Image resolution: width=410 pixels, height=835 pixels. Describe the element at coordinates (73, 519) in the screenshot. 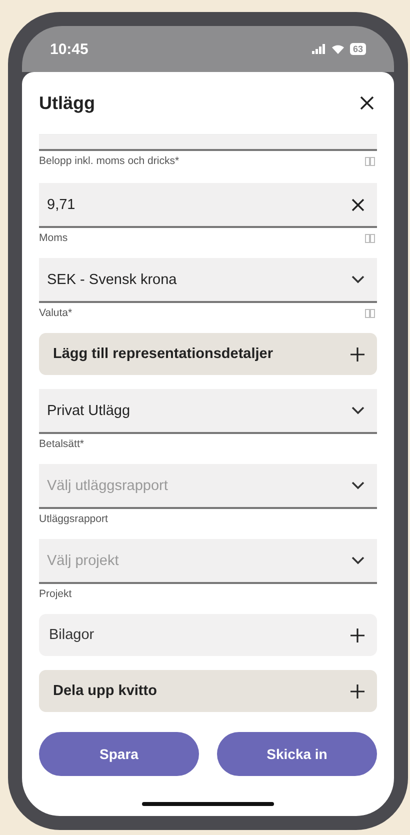

I see `field-label: Utläggsrapport` at that location.